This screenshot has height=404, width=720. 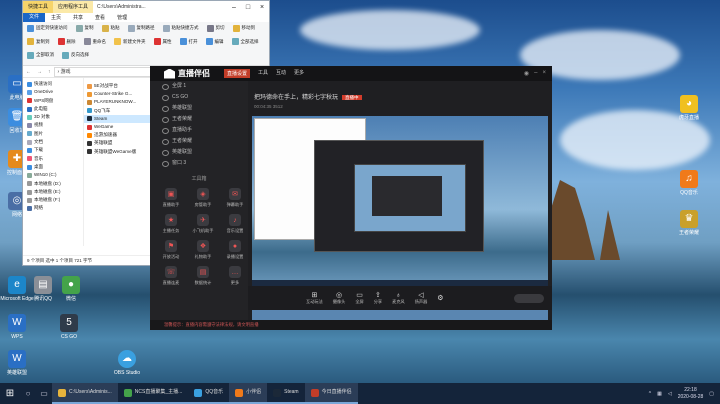 What do you see at coordinates (526, 73) in the screenshot?
I see `avatar: ◉` at bounding box center [526, 73].